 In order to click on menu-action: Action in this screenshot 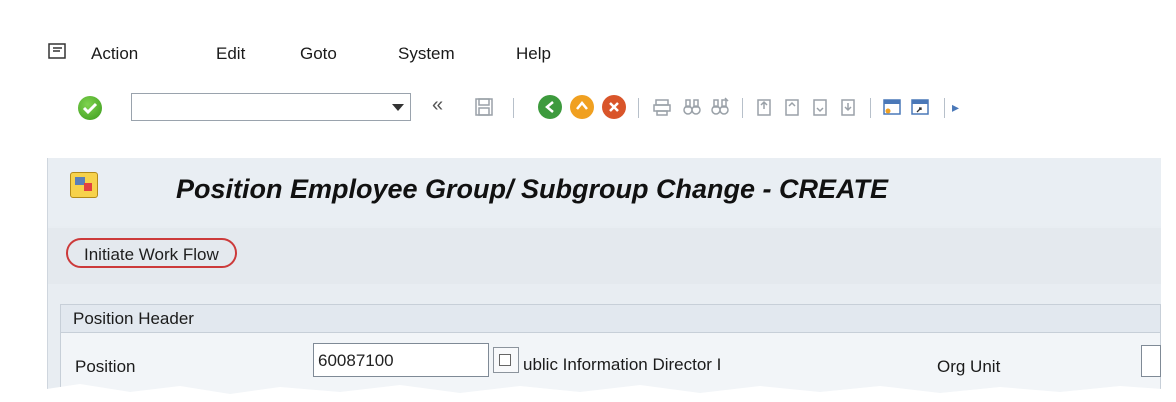, I will do `click(114, 54)`.